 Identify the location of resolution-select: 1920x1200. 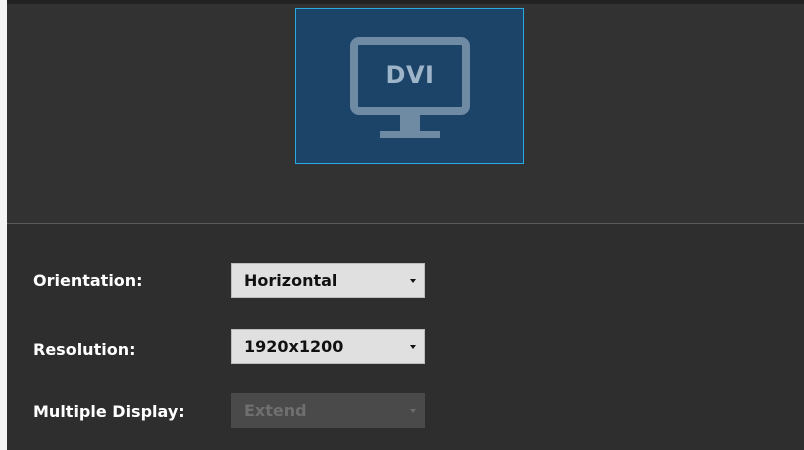
(328, 346).